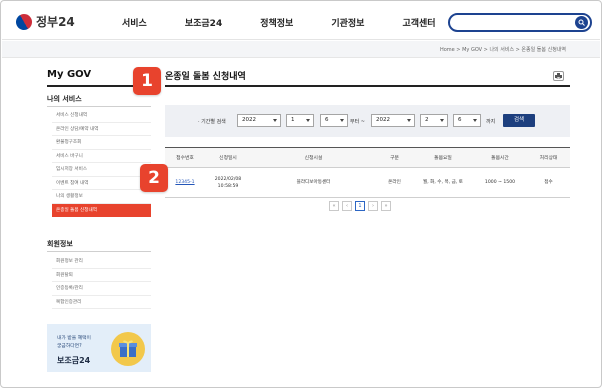 Image resolution: width=602 pixels, height=388 pixels. I want to click on pagination: « ‹ 1 › », so click(361, 206).